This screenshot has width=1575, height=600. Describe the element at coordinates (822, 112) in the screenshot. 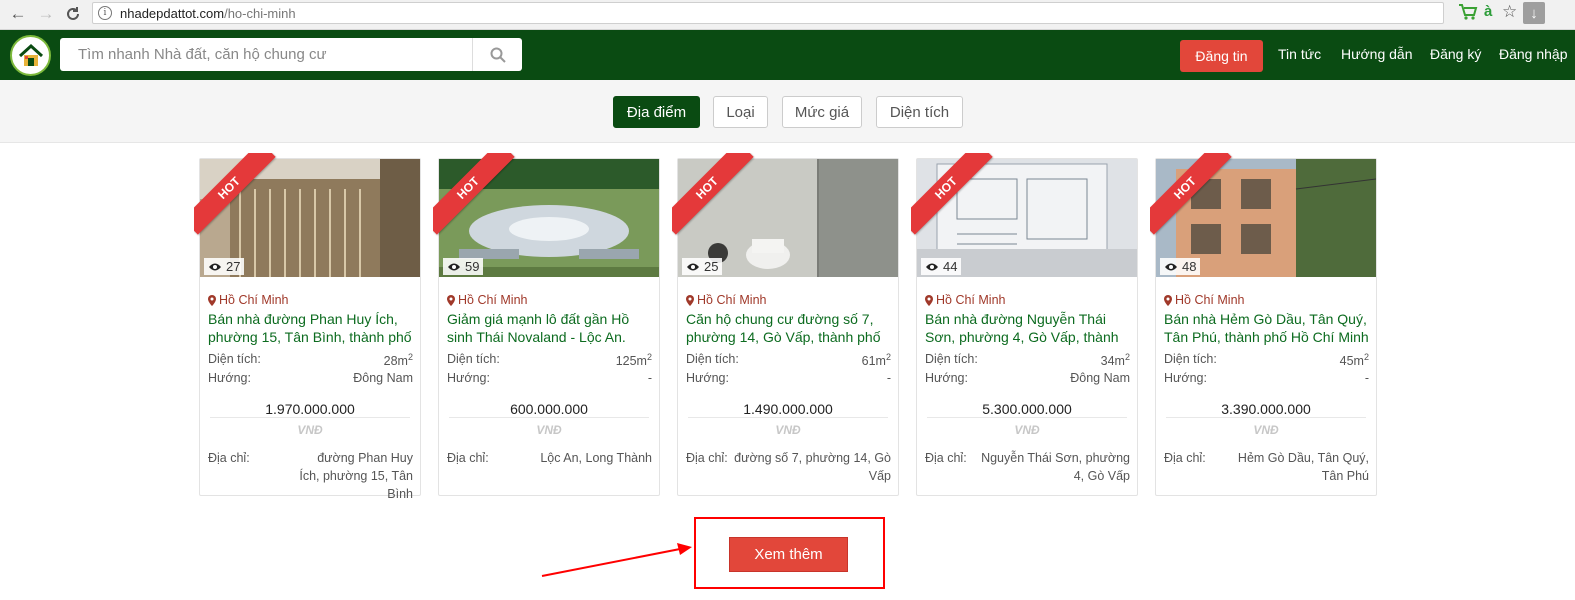

I see `filter-price: Mức giá` at that location.